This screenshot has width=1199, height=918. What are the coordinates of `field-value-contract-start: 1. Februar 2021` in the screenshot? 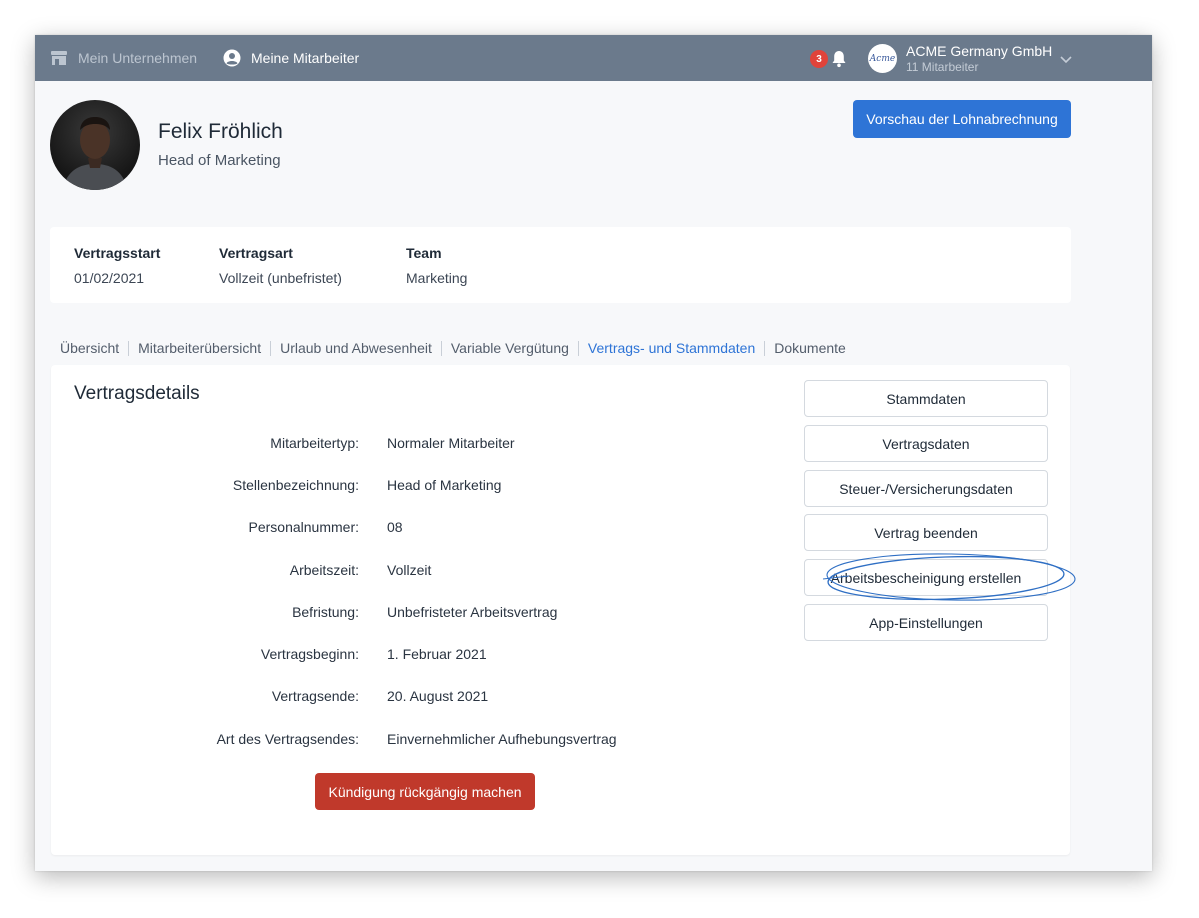 It's located at (437, 654).